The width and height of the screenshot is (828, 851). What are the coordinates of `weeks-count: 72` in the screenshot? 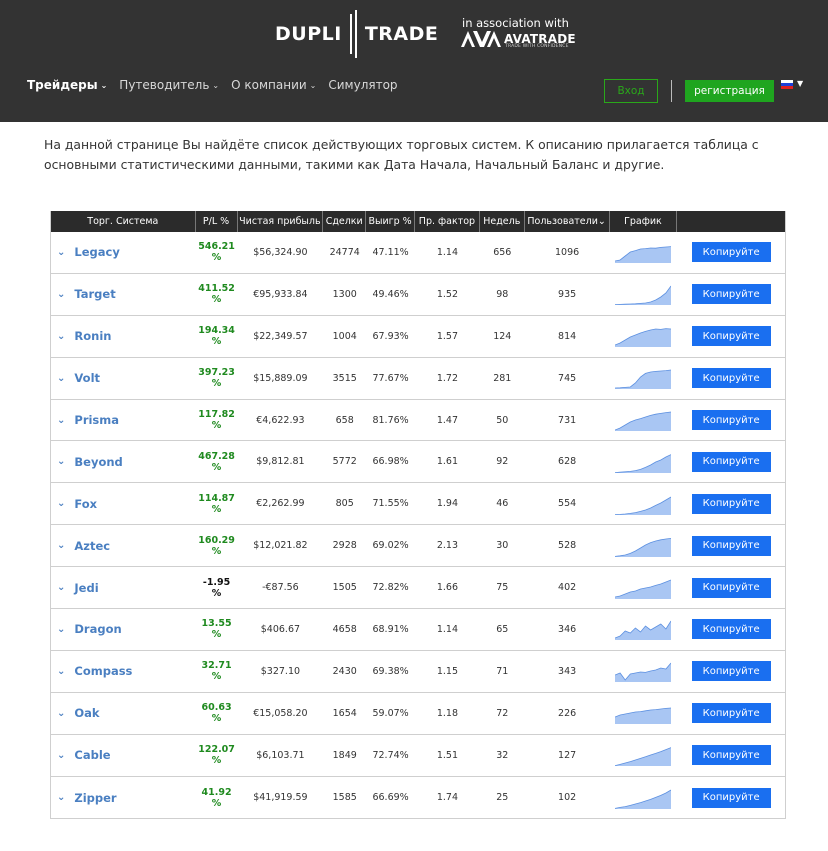 It's located at (502, 713).